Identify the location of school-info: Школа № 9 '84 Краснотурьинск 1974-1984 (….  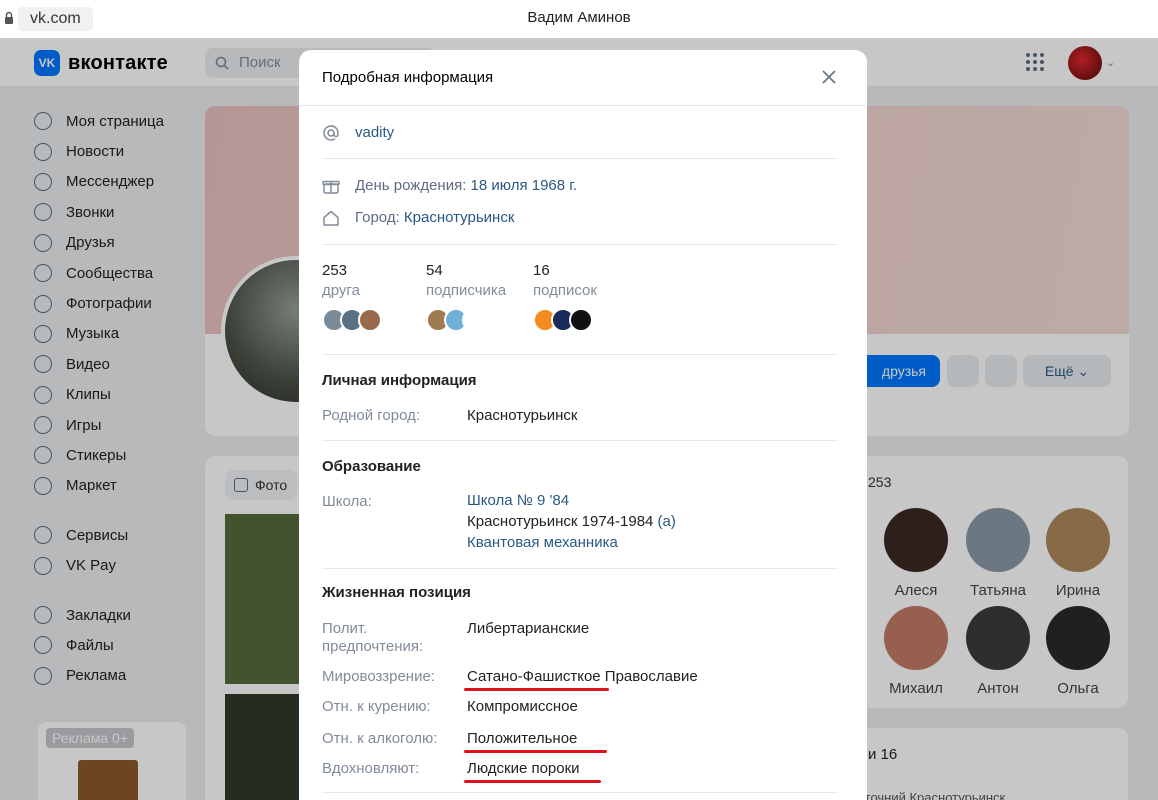
(571, 521).